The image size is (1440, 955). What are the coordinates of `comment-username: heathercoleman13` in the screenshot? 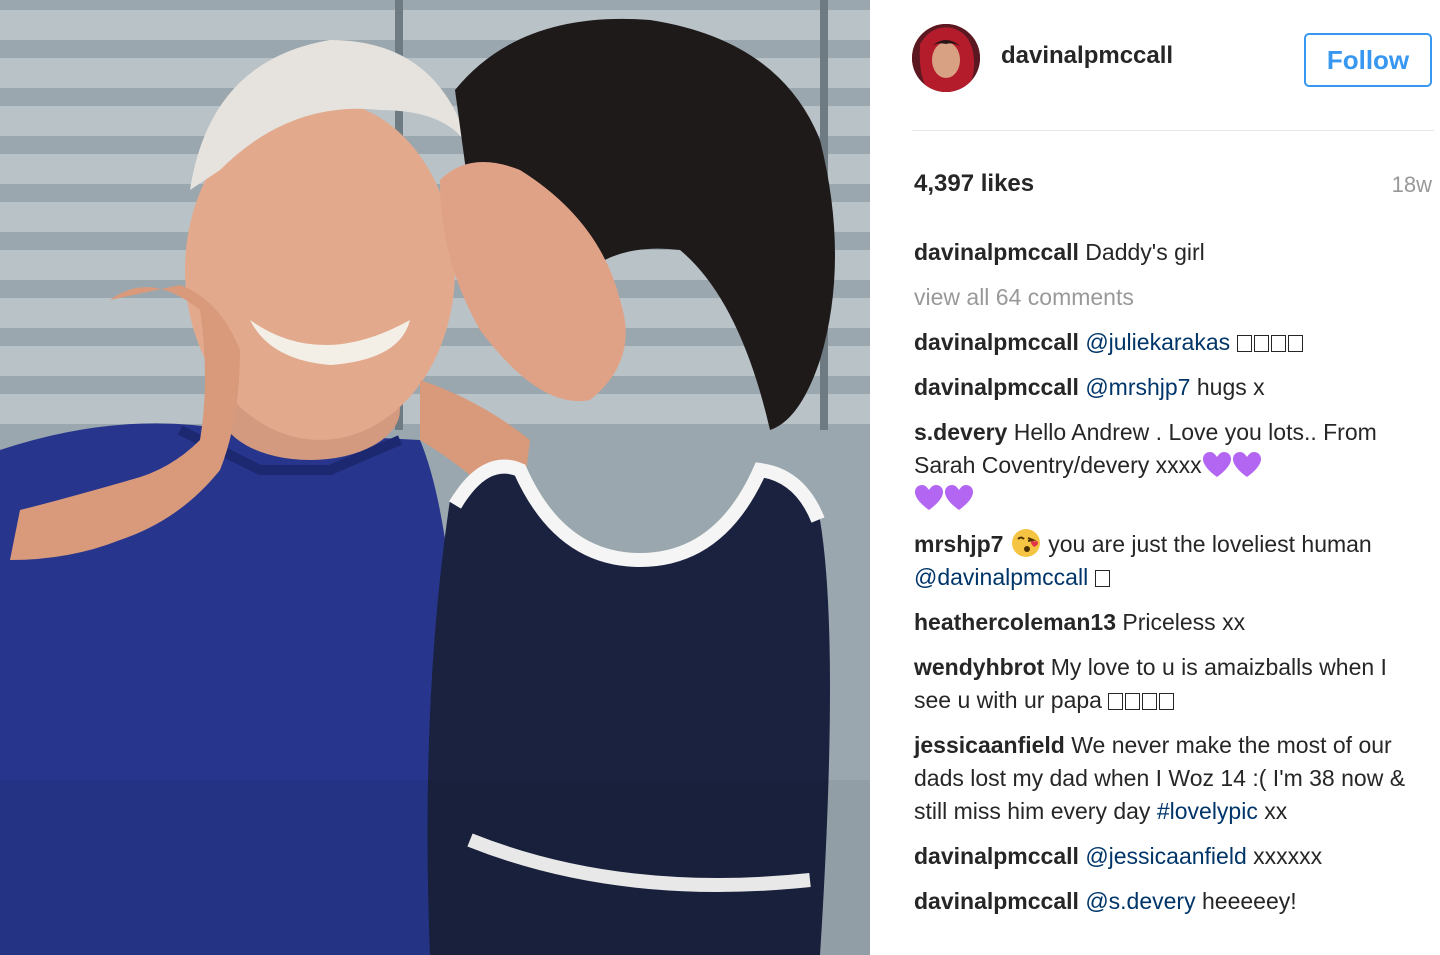 It's located at (1015, 622).